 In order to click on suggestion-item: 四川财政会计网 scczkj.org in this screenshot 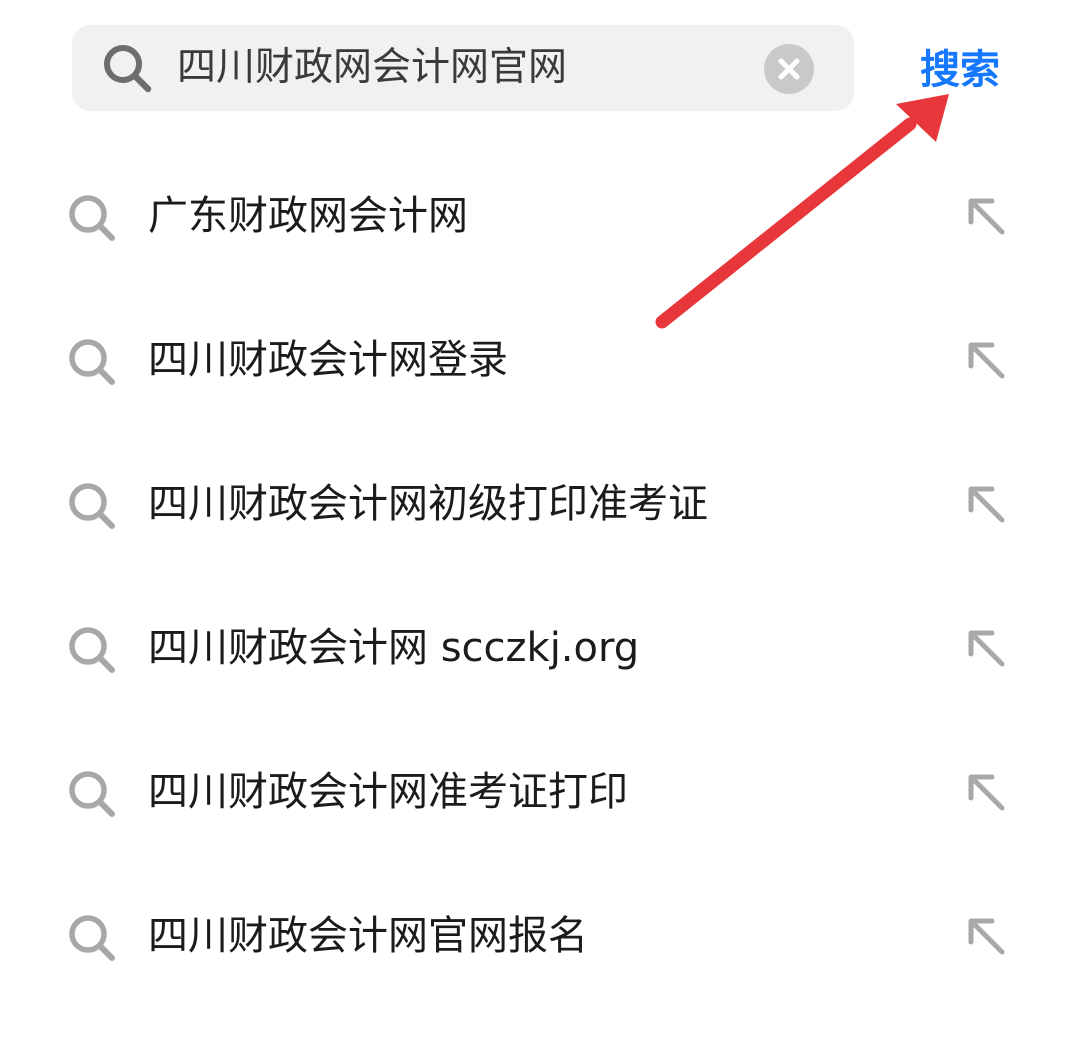, I will do `click(540, 649)`.